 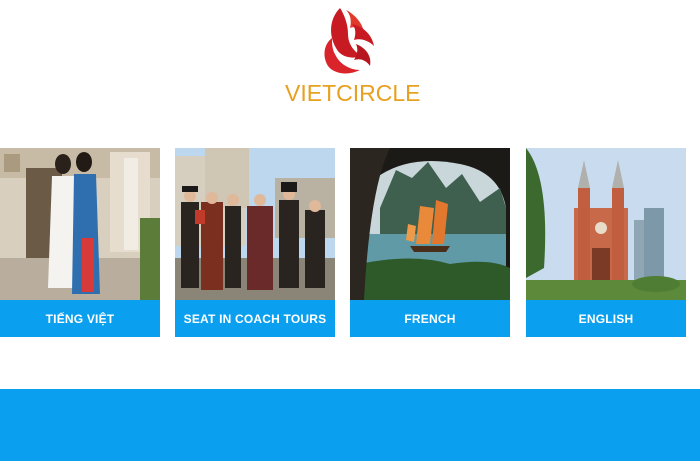 I want to click on vietcircle-logo: VIETCIRCLE, so click(x=353, y=55).